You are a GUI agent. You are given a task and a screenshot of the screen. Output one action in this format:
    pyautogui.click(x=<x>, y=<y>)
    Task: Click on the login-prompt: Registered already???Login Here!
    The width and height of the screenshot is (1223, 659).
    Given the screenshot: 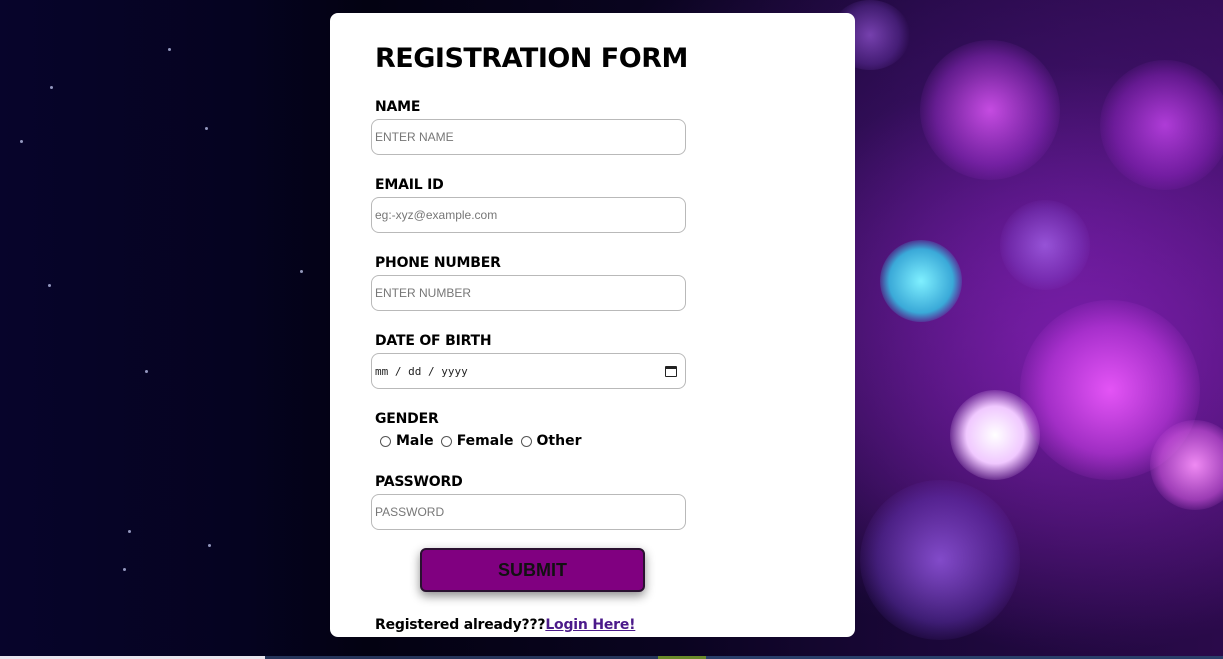 What is the action you would take?
    pyautogui.click(x=505, y=625)
    